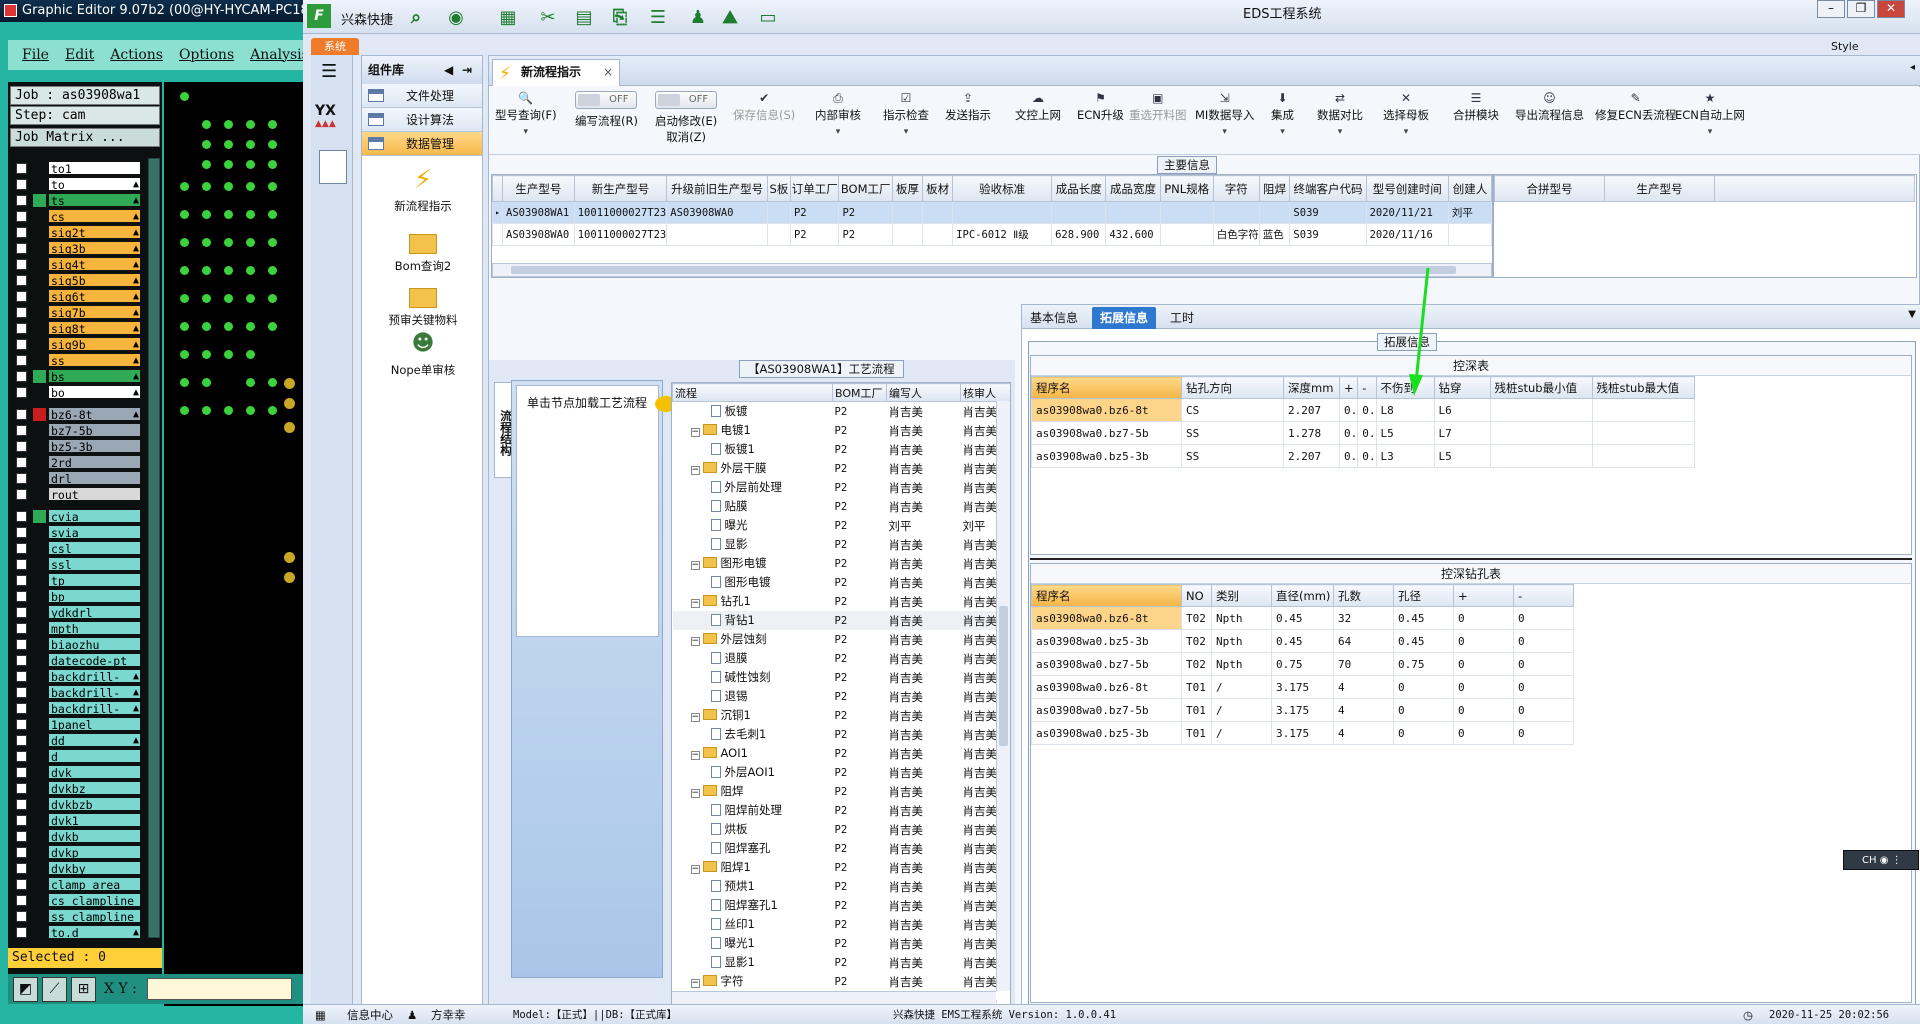  Describe the element at coordinates (94, 596) in the screenshot. I see `layer-name: bp` at that location.